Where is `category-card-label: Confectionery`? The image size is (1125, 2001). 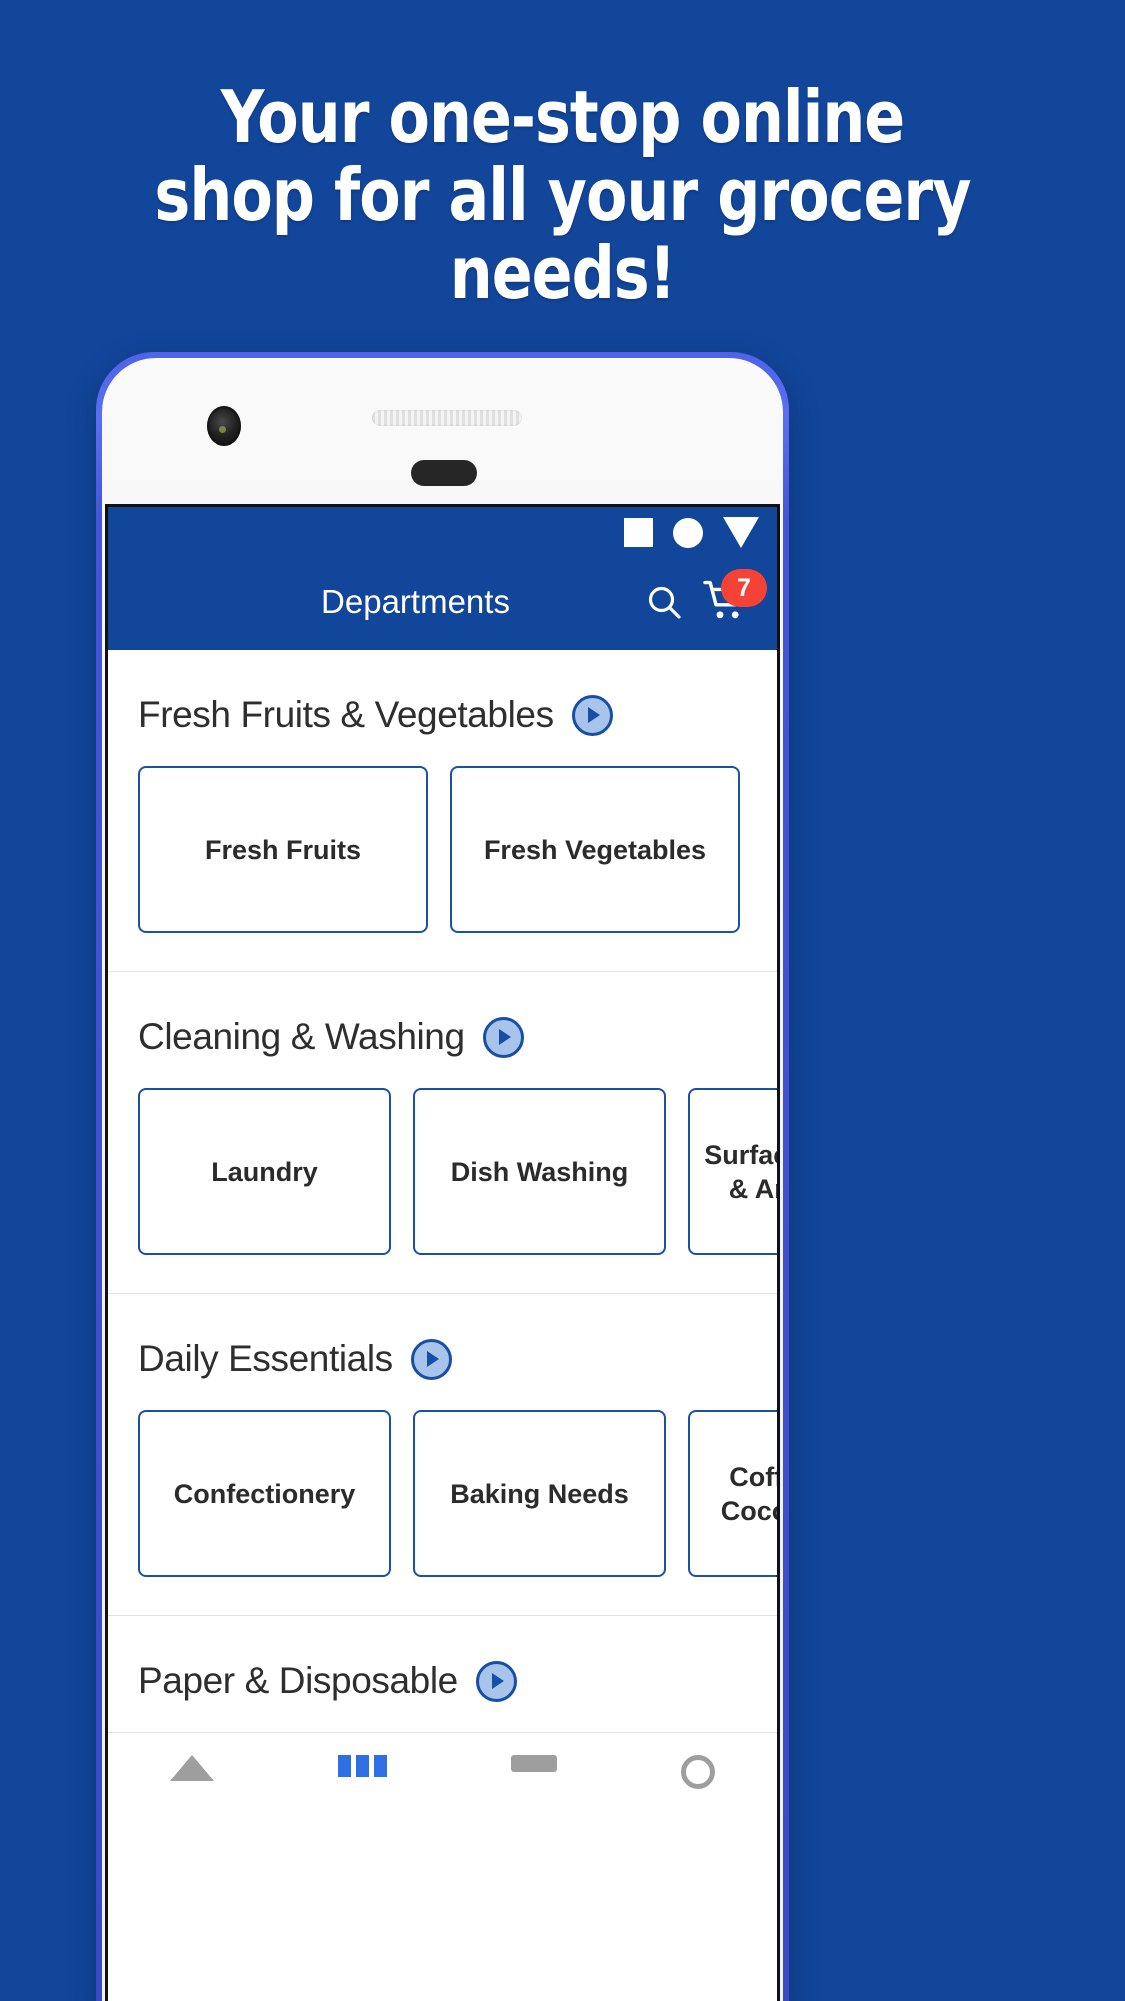 category-card-label: Confectionery is located at coordinates (264, 1493).